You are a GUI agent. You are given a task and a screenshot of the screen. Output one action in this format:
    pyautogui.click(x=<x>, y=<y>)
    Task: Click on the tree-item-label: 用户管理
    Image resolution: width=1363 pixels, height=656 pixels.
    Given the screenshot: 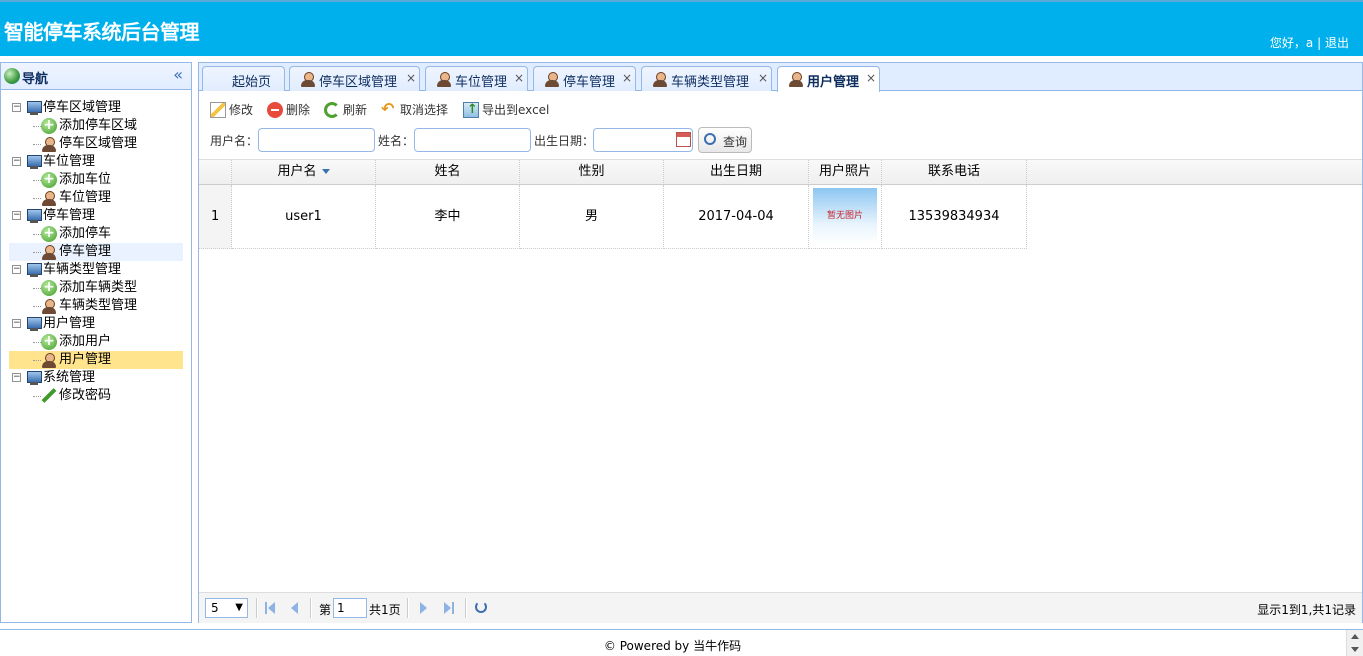 What is the action you would take?
    pyautogui.click(x=85, y=359)
    